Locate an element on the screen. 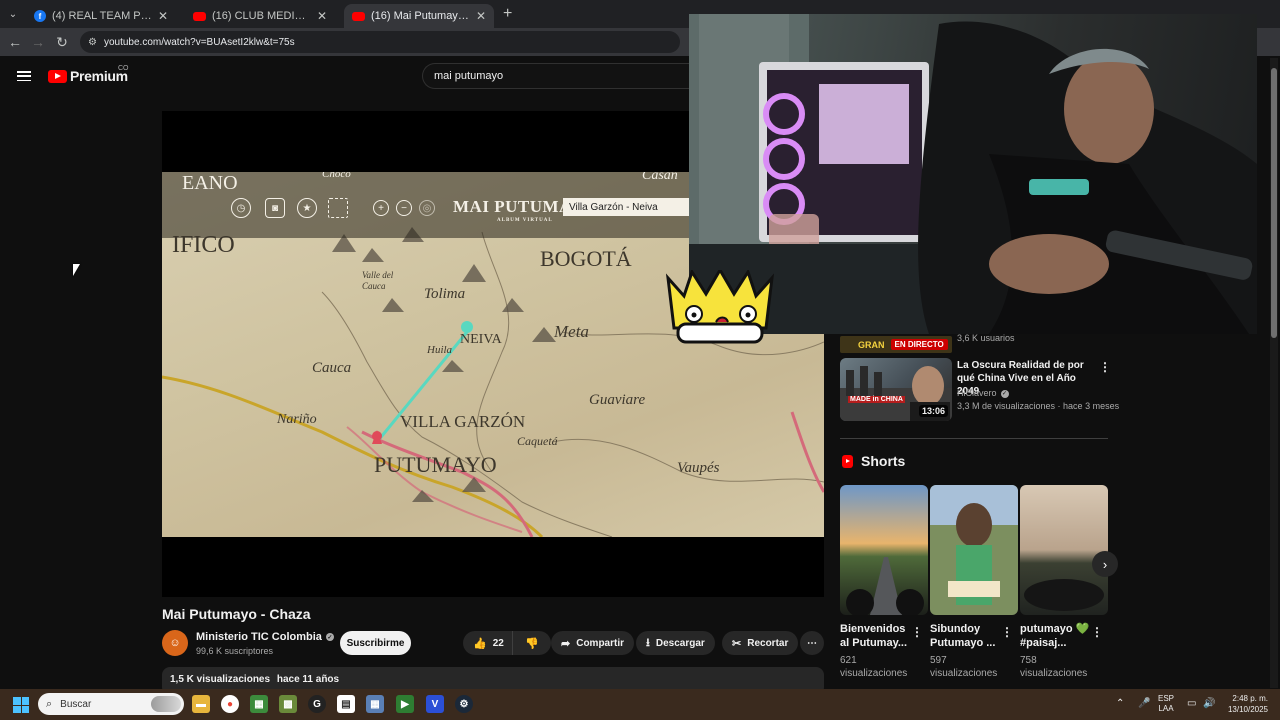  channel-name: Ministerio TIC Colombia ✓ is located at coordinates (265, 637).